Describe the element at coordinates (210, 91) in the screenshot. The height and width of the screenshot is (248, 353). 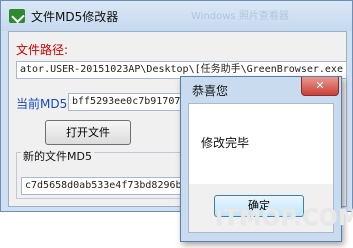
I see `dialog-title: 恭喜您` at that location.